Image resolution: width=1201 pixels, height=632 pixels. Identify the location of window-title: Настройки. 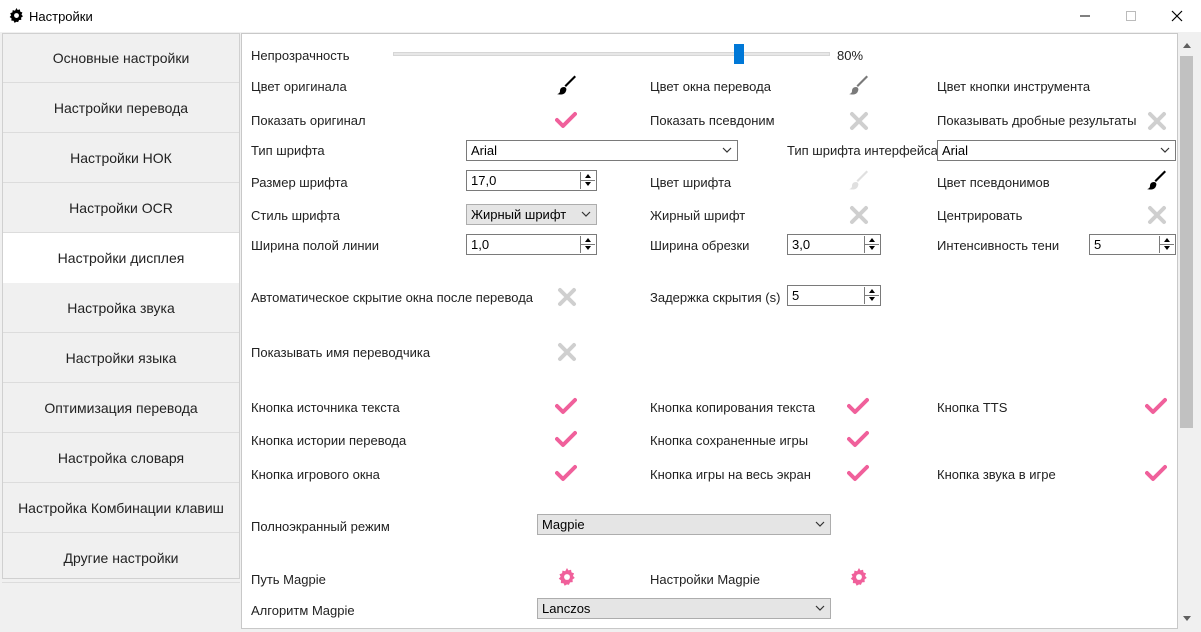
(61, 16).